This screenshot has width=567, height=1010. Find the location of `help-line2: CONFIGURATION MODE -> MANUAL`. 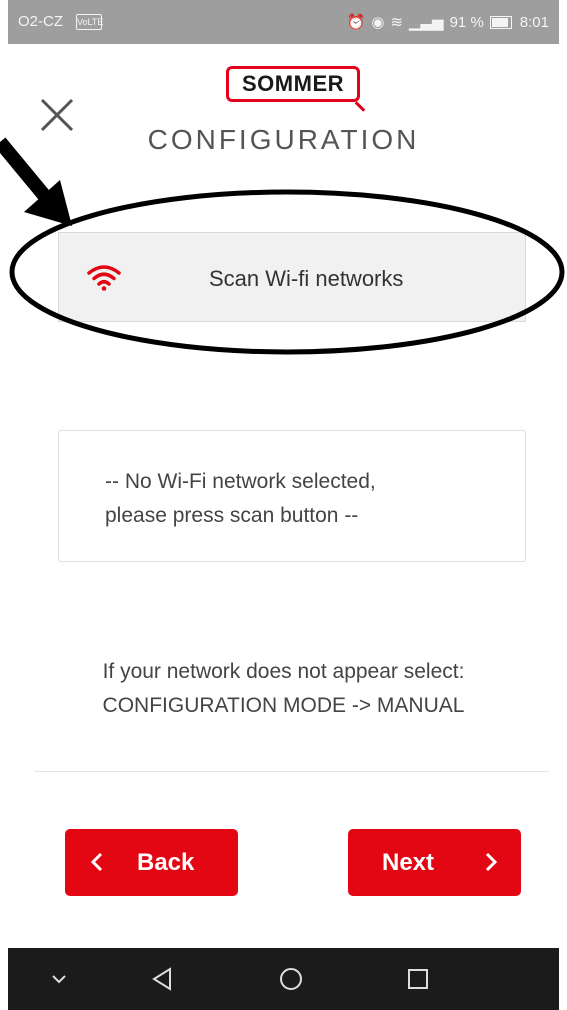

help-line2: CONFIGURATION MODE -> MANUAL is located at coordinates (283, 705).